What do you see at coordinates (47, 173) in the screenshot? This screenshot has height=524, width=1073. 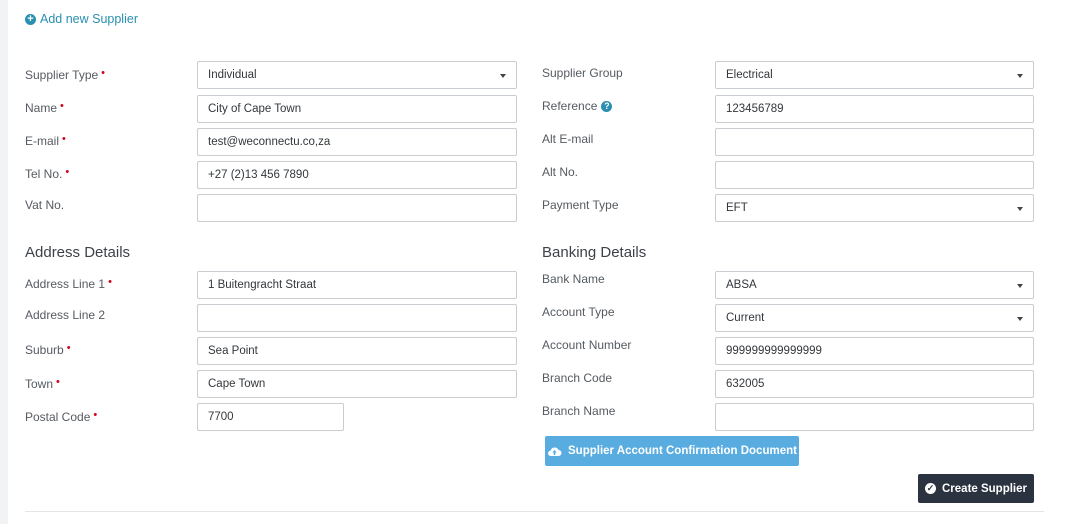 I see `tel-label: Tel No. •` at bounding box center [47, 173].